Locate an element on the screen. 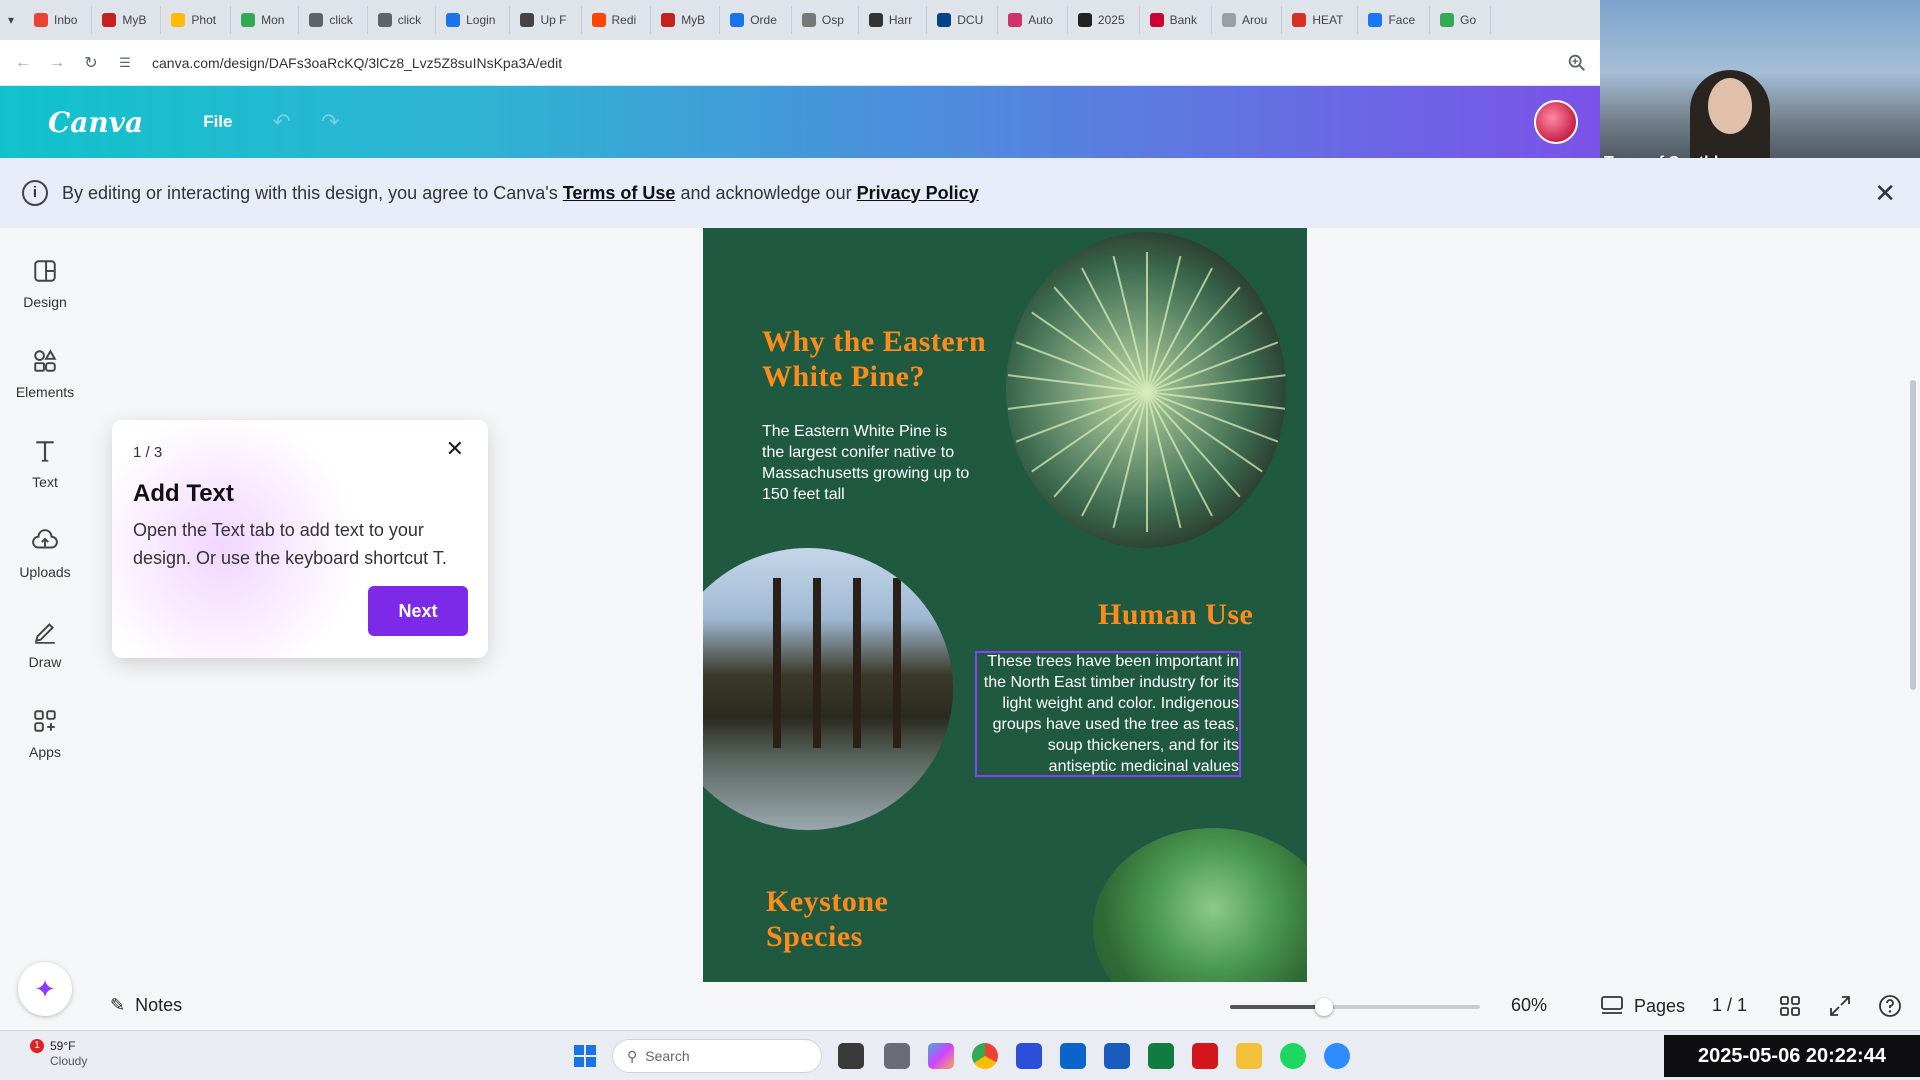 The height and width of the screenshot is (1080, 1920). undo-icon: ↶ is located at coordinates (282, 122).